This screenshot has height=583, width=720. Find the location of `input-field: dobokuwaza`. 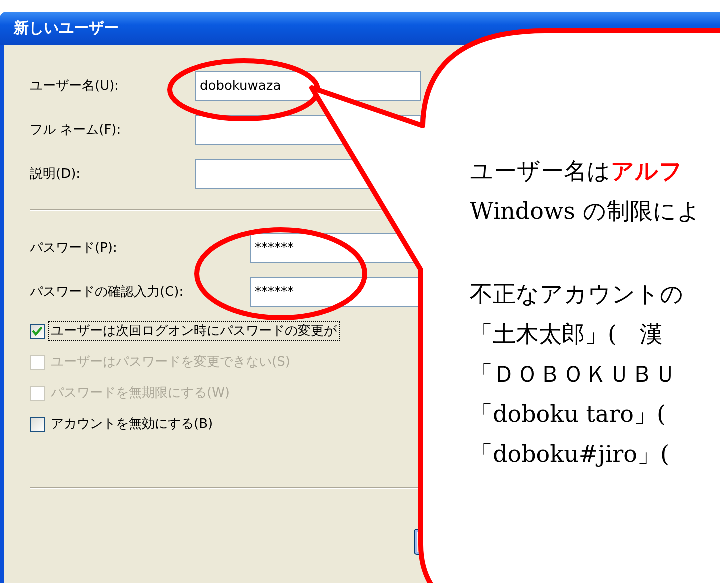

input-field: dobokuwaza is located at coordinates (308, 86).